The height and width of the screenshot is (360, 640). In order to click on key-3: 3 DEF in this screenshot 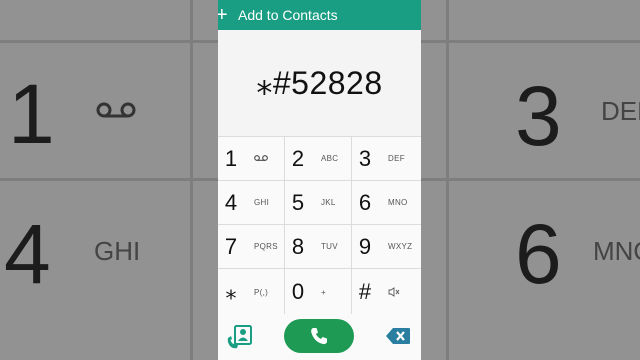, I will do `click(386, 159)`.